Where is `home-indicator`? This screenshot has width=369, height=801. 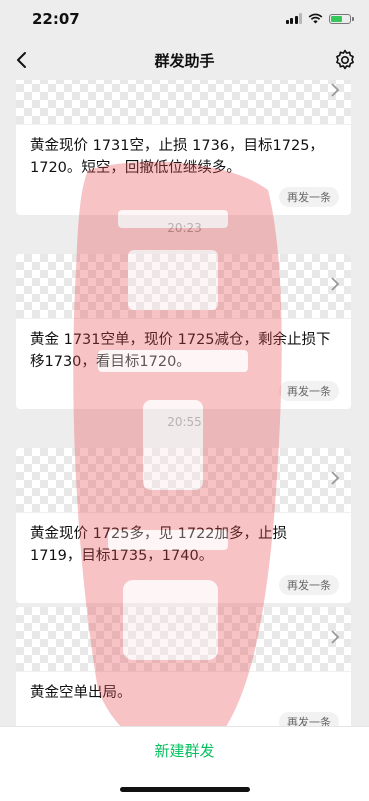 home-indicator is located at coordinates (185, 789).